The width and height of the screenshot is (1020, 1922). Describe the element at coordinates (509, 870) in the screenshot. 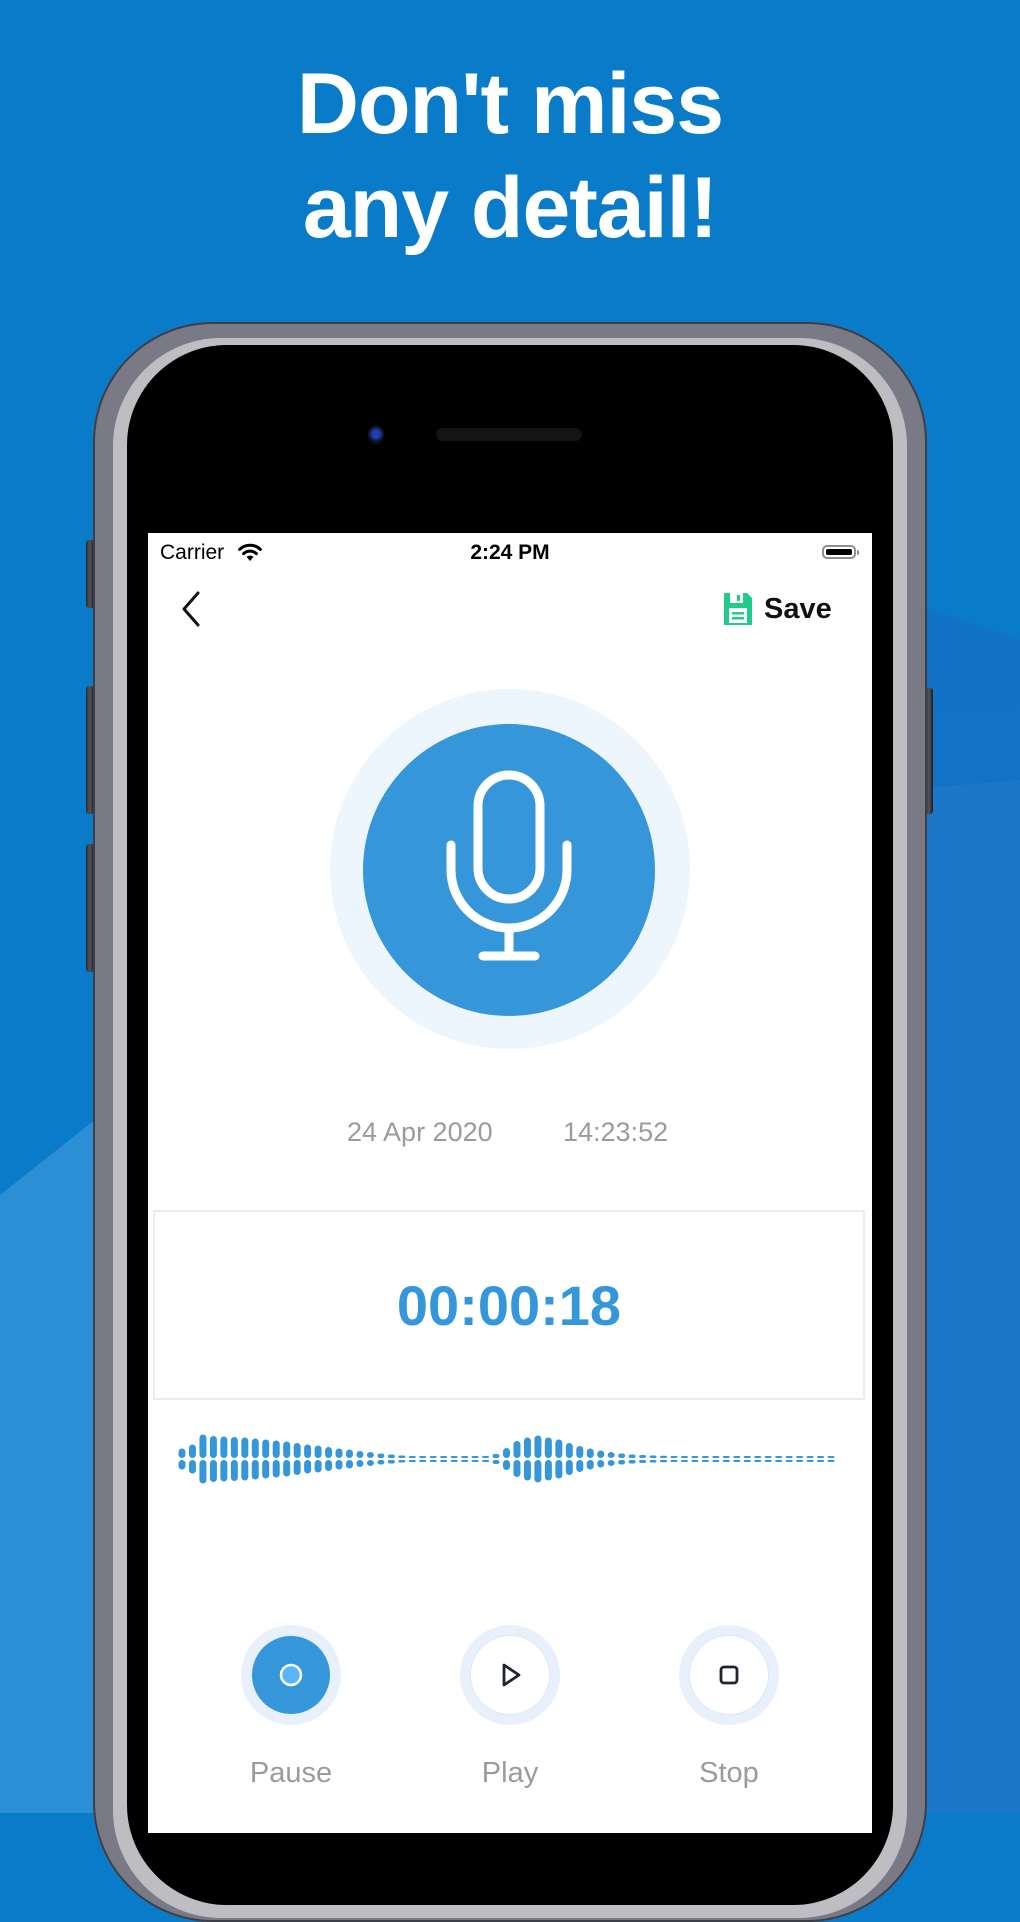

I see `record-button` at that location.